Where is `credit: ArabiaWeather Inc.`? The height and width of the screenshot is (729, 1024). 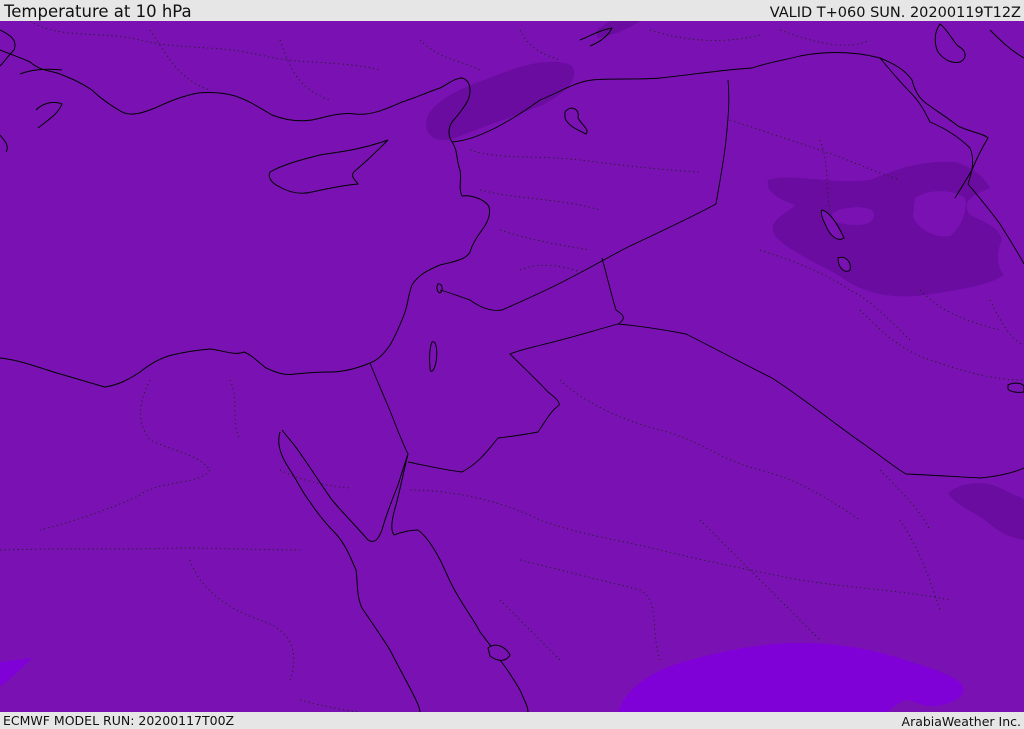
credit: ArabiaWeather Inc. is located at coordinates (961, 721).